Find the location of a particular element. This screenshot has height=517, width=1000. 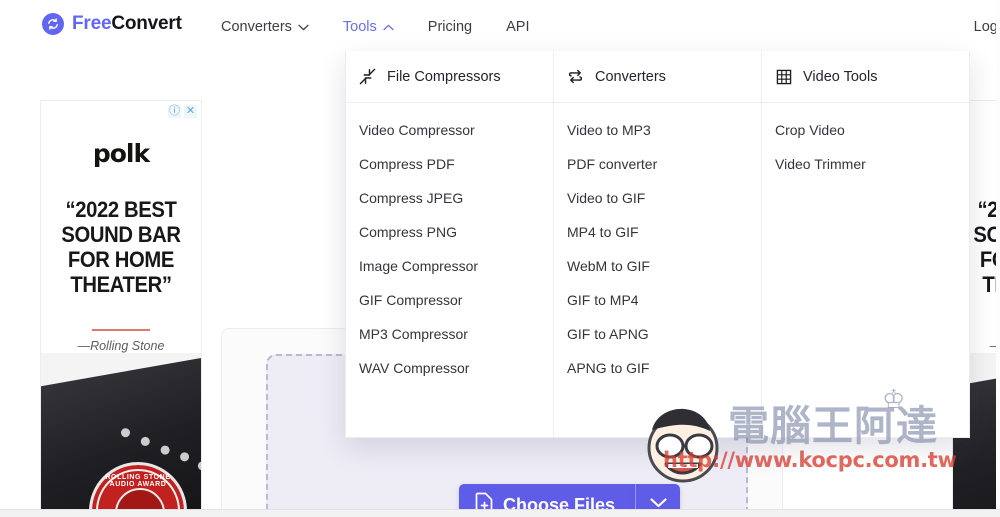

close-icon: ✕ is located at coordinates (190, 111).